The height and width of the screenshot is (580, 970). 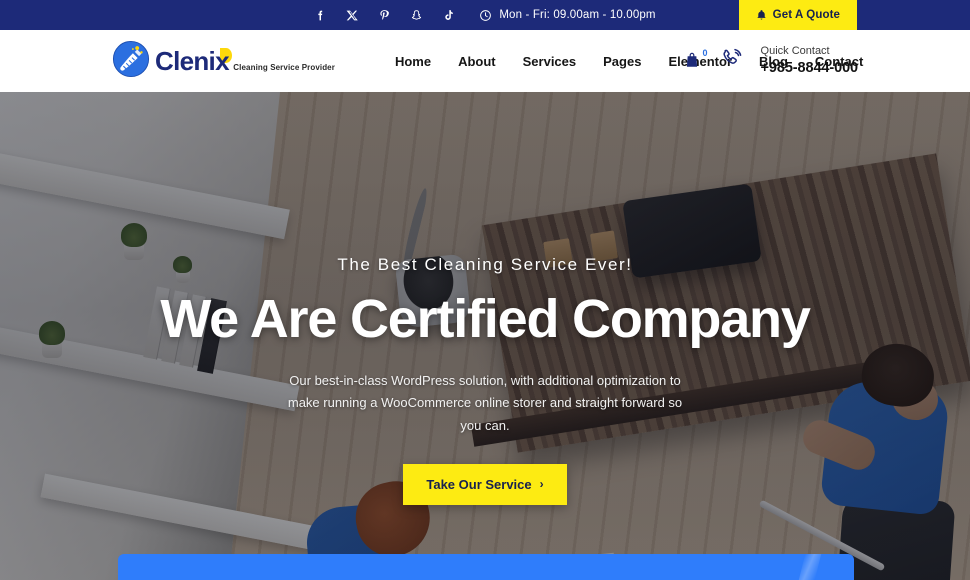 I want to click on hero-title: We Are Certified Company, so click(x=485, y=319).